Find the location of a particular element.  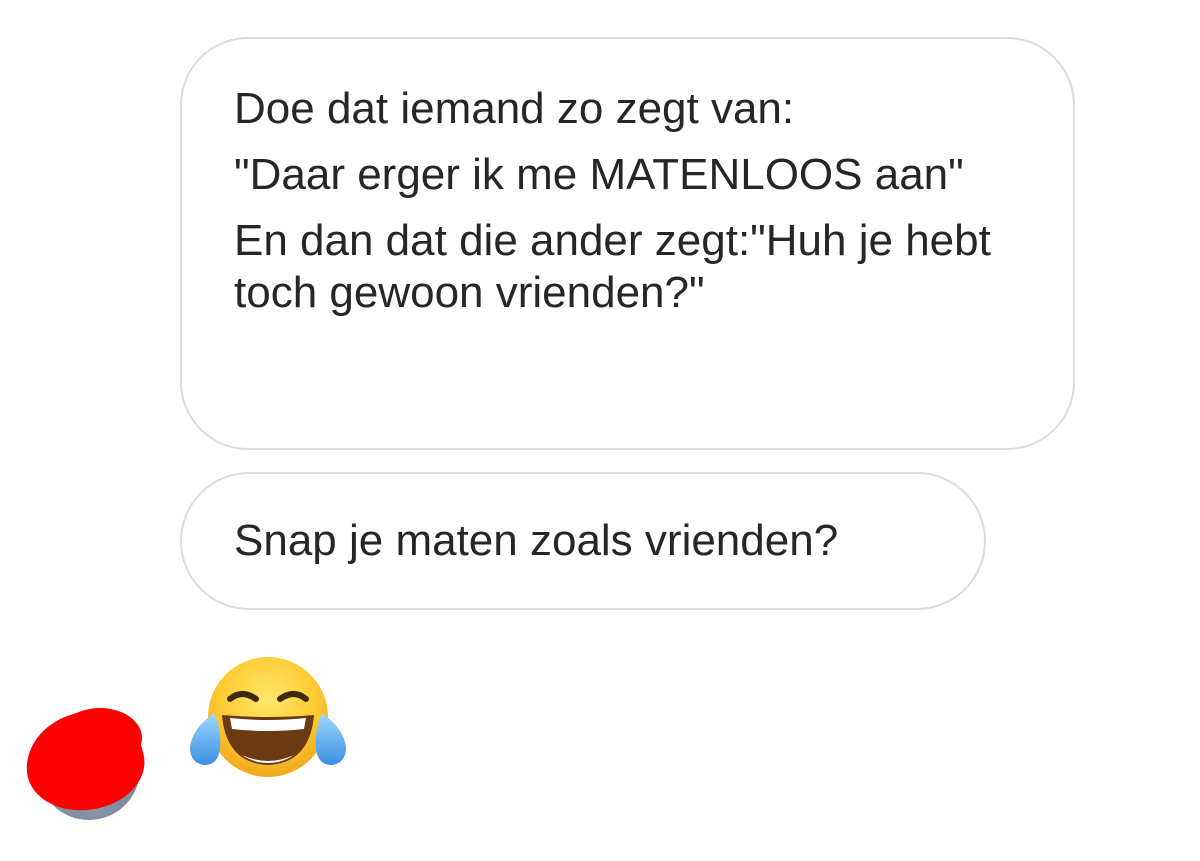

message-line: "Daar erger ik me MATENLOOS aan" is located at coordinates (599, 174).